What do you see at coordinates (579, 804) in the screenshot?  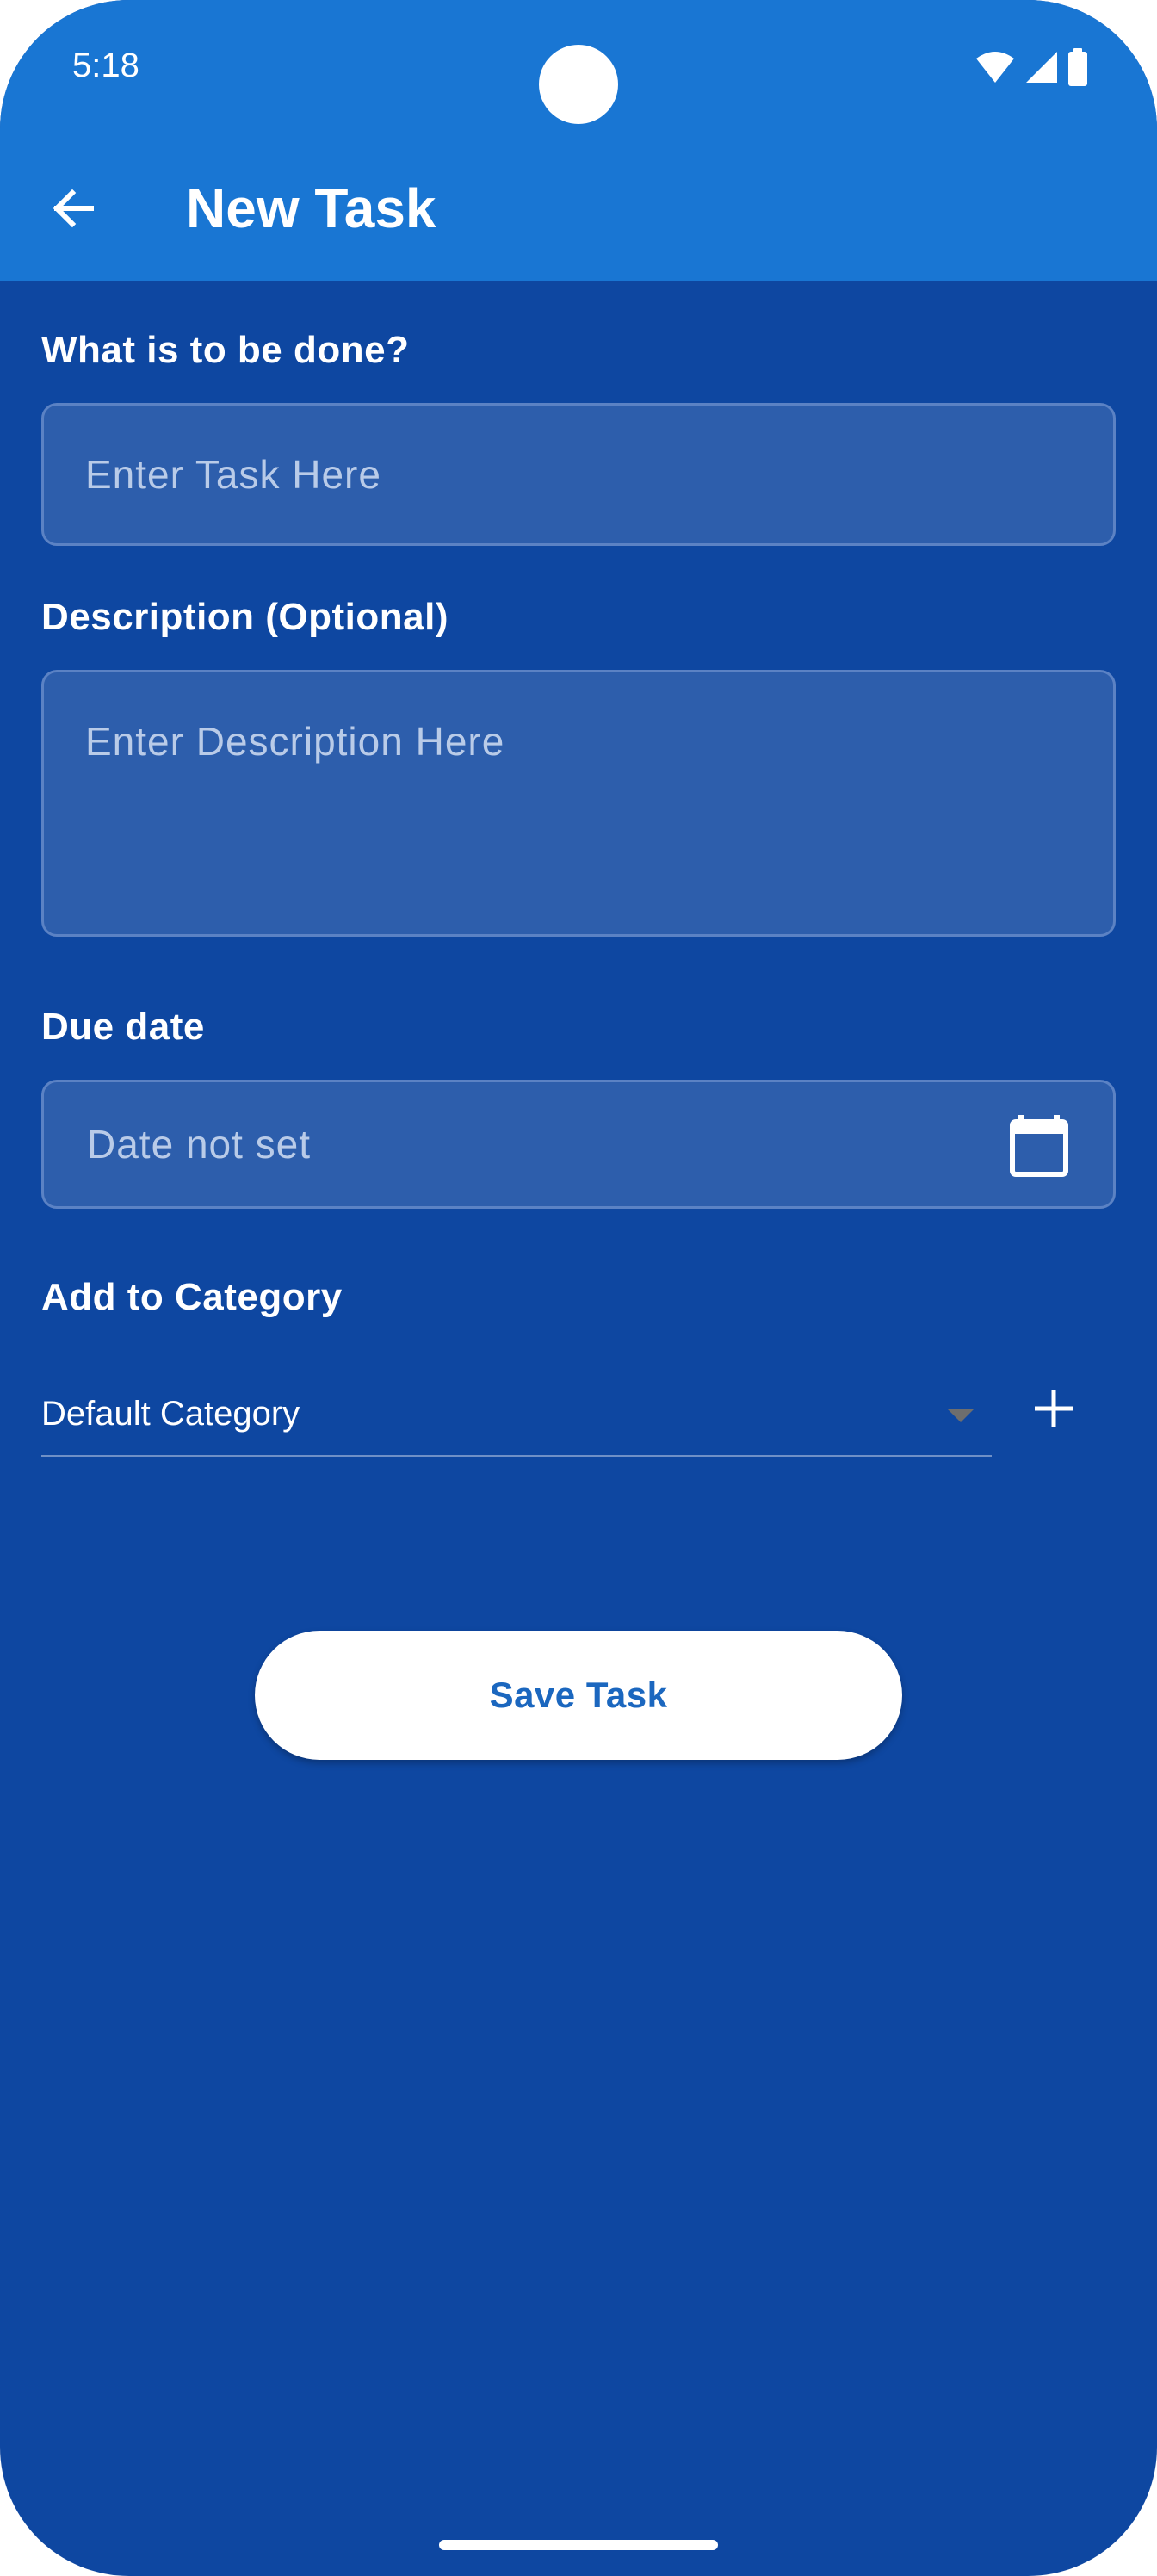 I see `description-input` at bounding box center [579, 804].